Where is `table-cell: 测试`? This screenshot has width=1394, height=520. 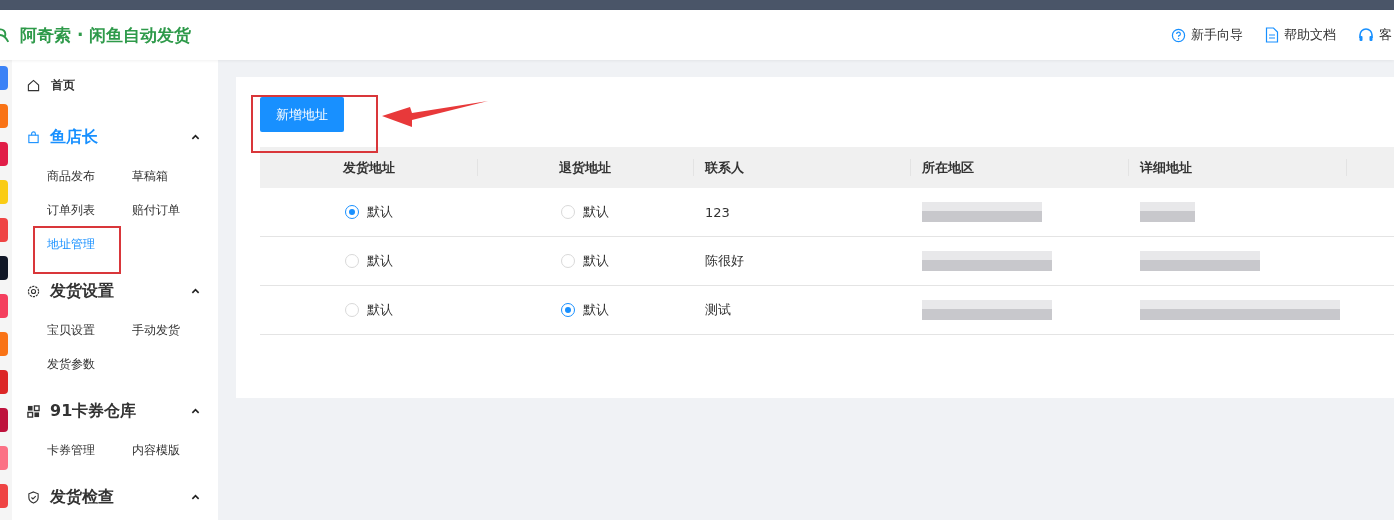
table-cell: 测试 is located at coordinates (718, 309).